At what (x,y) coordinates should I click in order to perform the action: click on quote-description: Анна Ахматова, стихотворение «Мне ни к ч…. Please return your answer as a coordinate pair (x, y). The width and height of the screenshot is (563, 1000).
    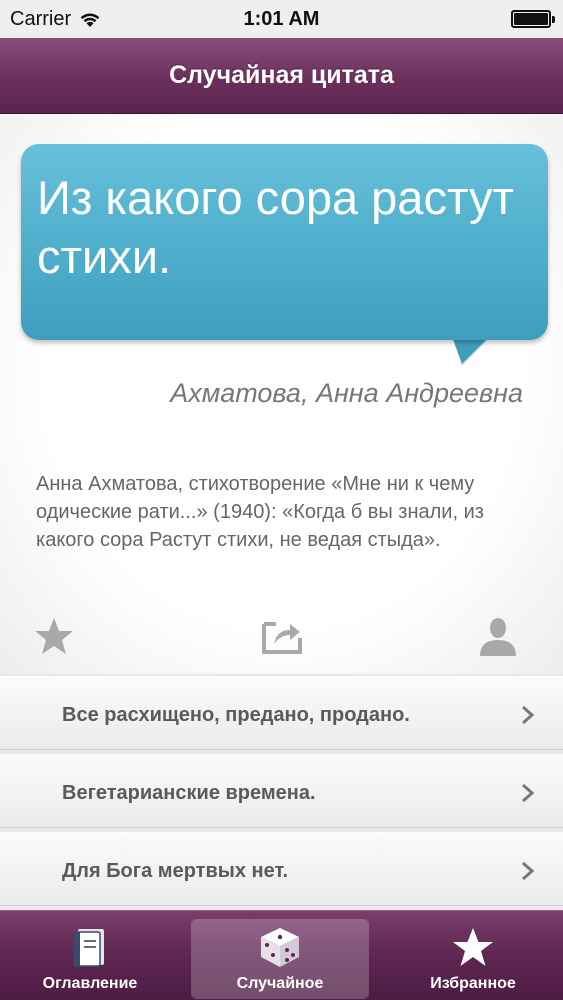
    Looking at the image, I should click on (260, 512).